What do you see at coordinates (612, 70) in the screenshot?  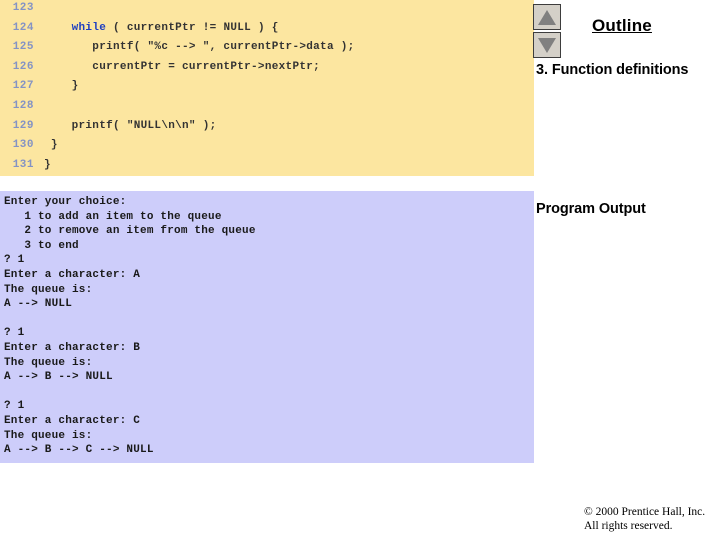 I see `outline-entry-function-definitions: 3. Function definitions` at bounding box center [612, 70].